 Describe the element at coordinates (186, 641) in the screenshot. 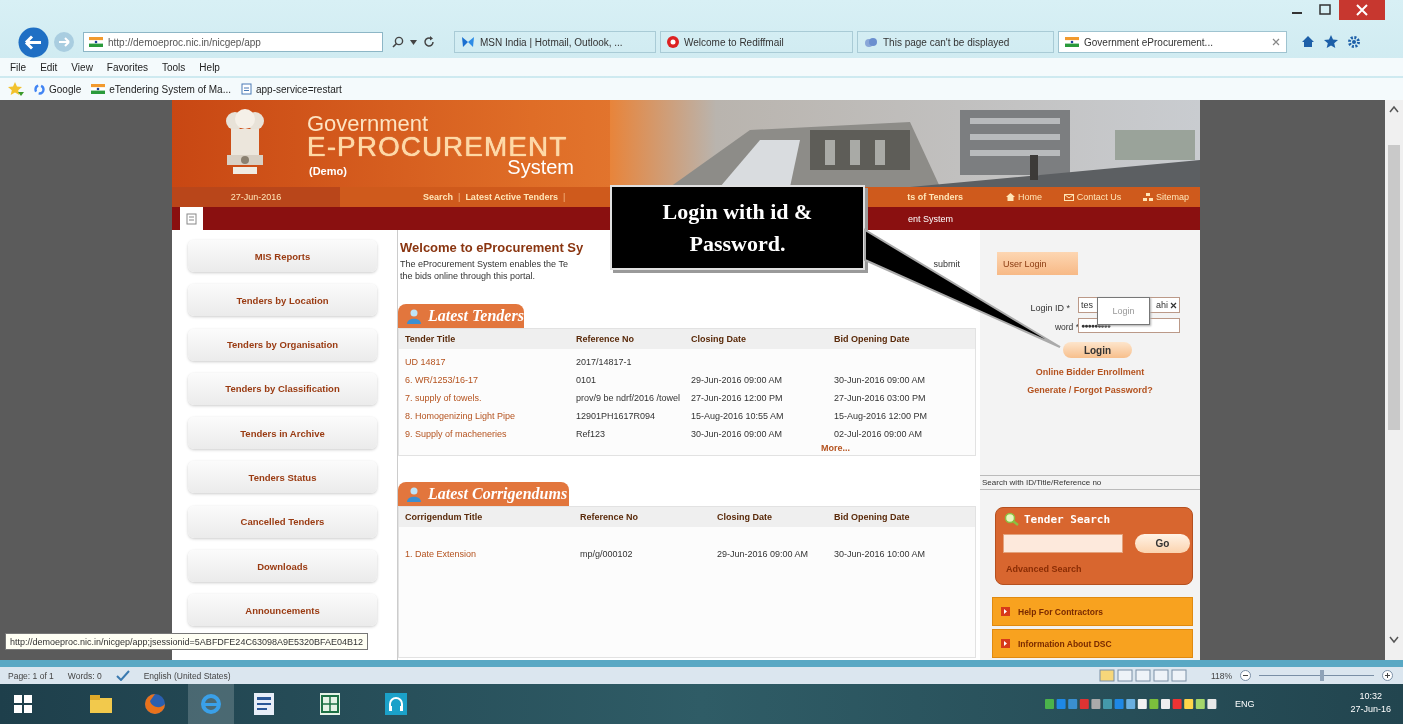

I see `status-url-tooltip: http://demoeproc.nic.in/nicgep/app;jsessionid=5ABFDFE24C63098A9E5320BFAE04B12` at that location.